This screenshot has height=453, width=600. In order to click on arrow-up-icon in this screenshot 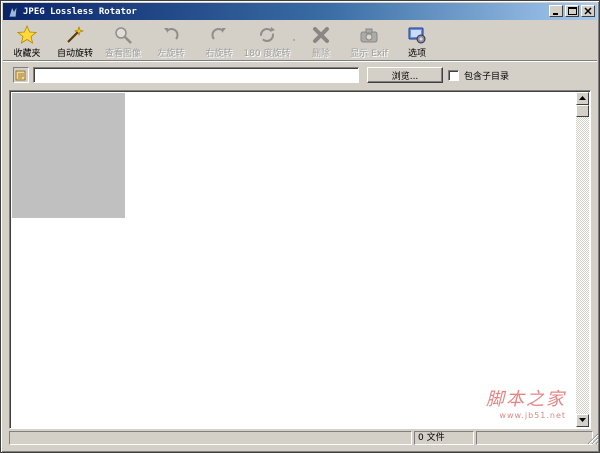, I will do `click(582, 98)`.